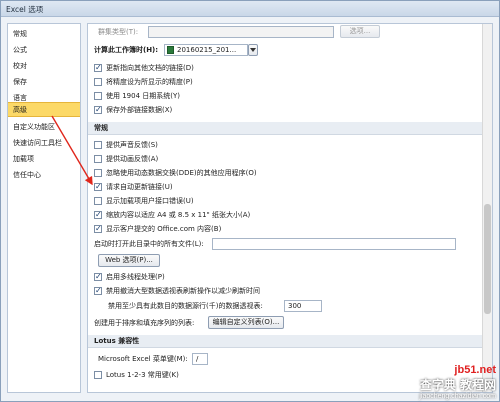 The image size is (500, 402). Describe the element at coordinates (98, 96) in the screenshot. I see `date-1904-checkbox` at that location.